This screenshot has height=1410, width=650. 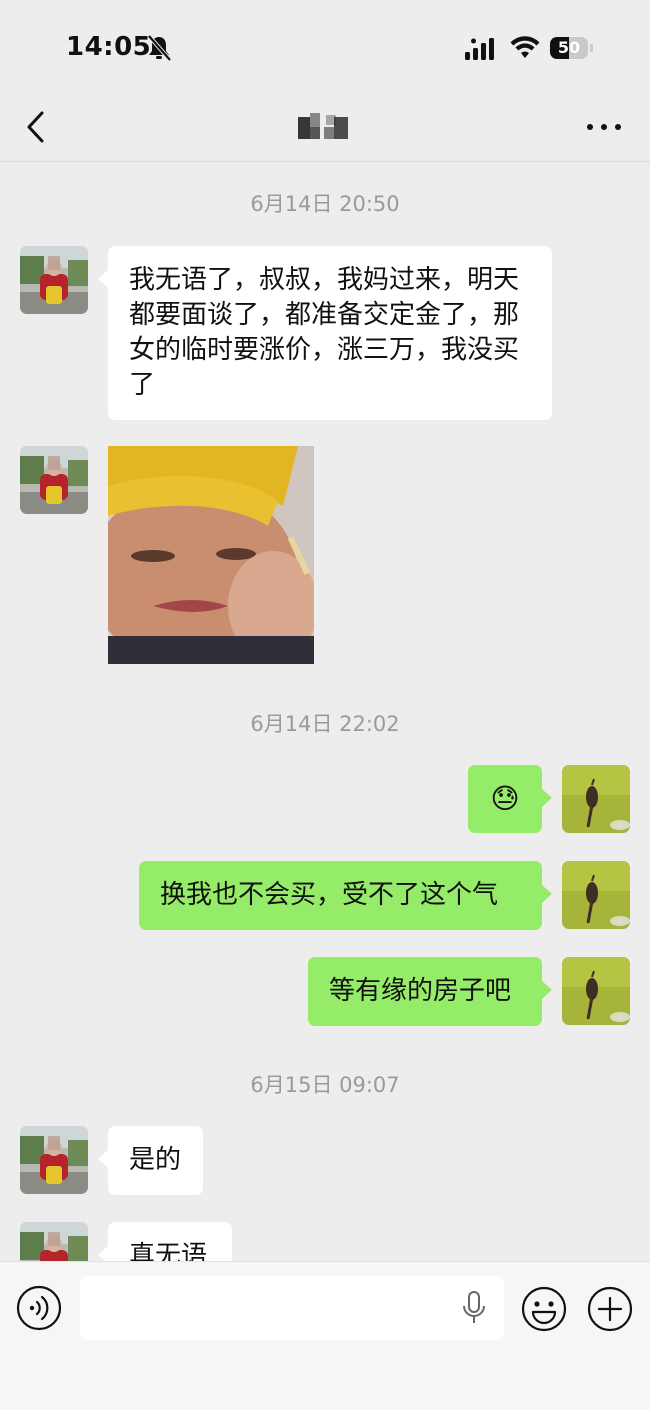 I want to click on message-bubble-outgoing: 等有缘的房子吧, so click(x=430, y=991).